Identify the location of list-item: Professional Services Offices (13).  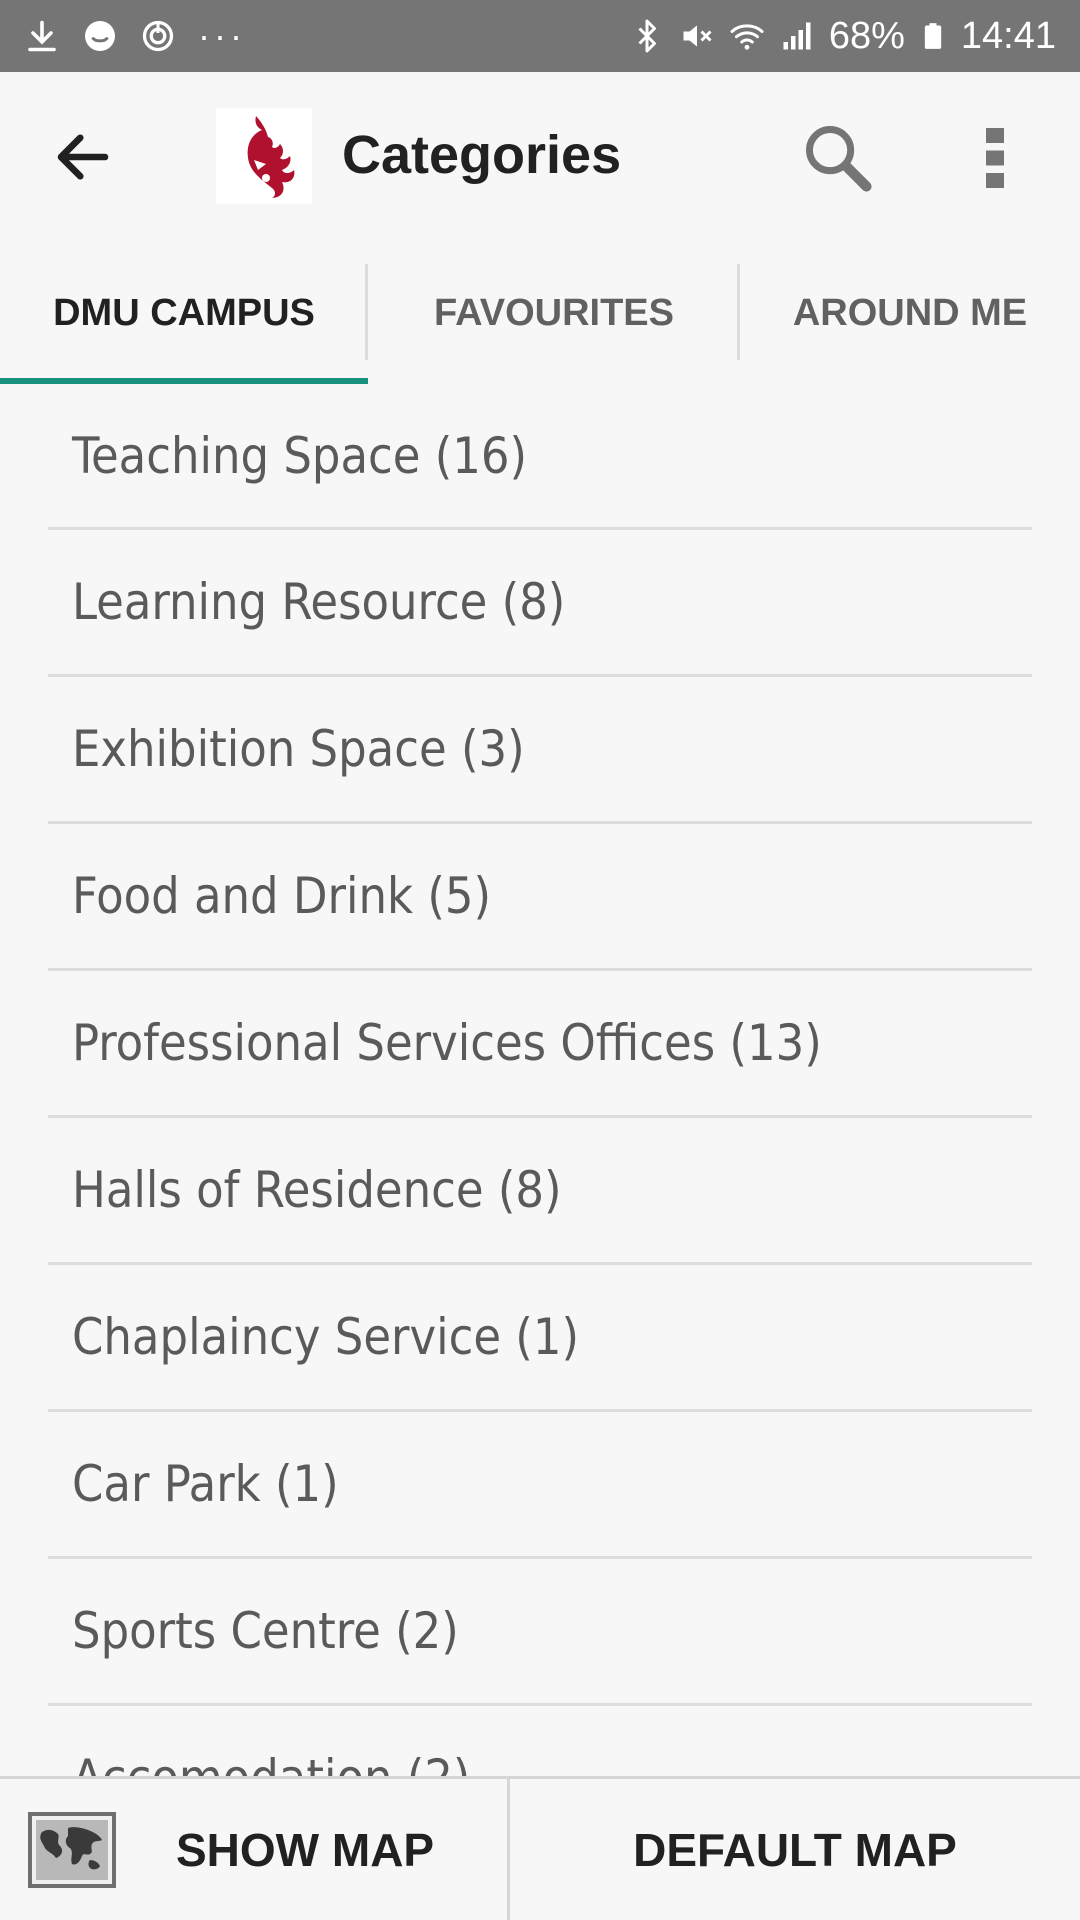
(540, 1044).